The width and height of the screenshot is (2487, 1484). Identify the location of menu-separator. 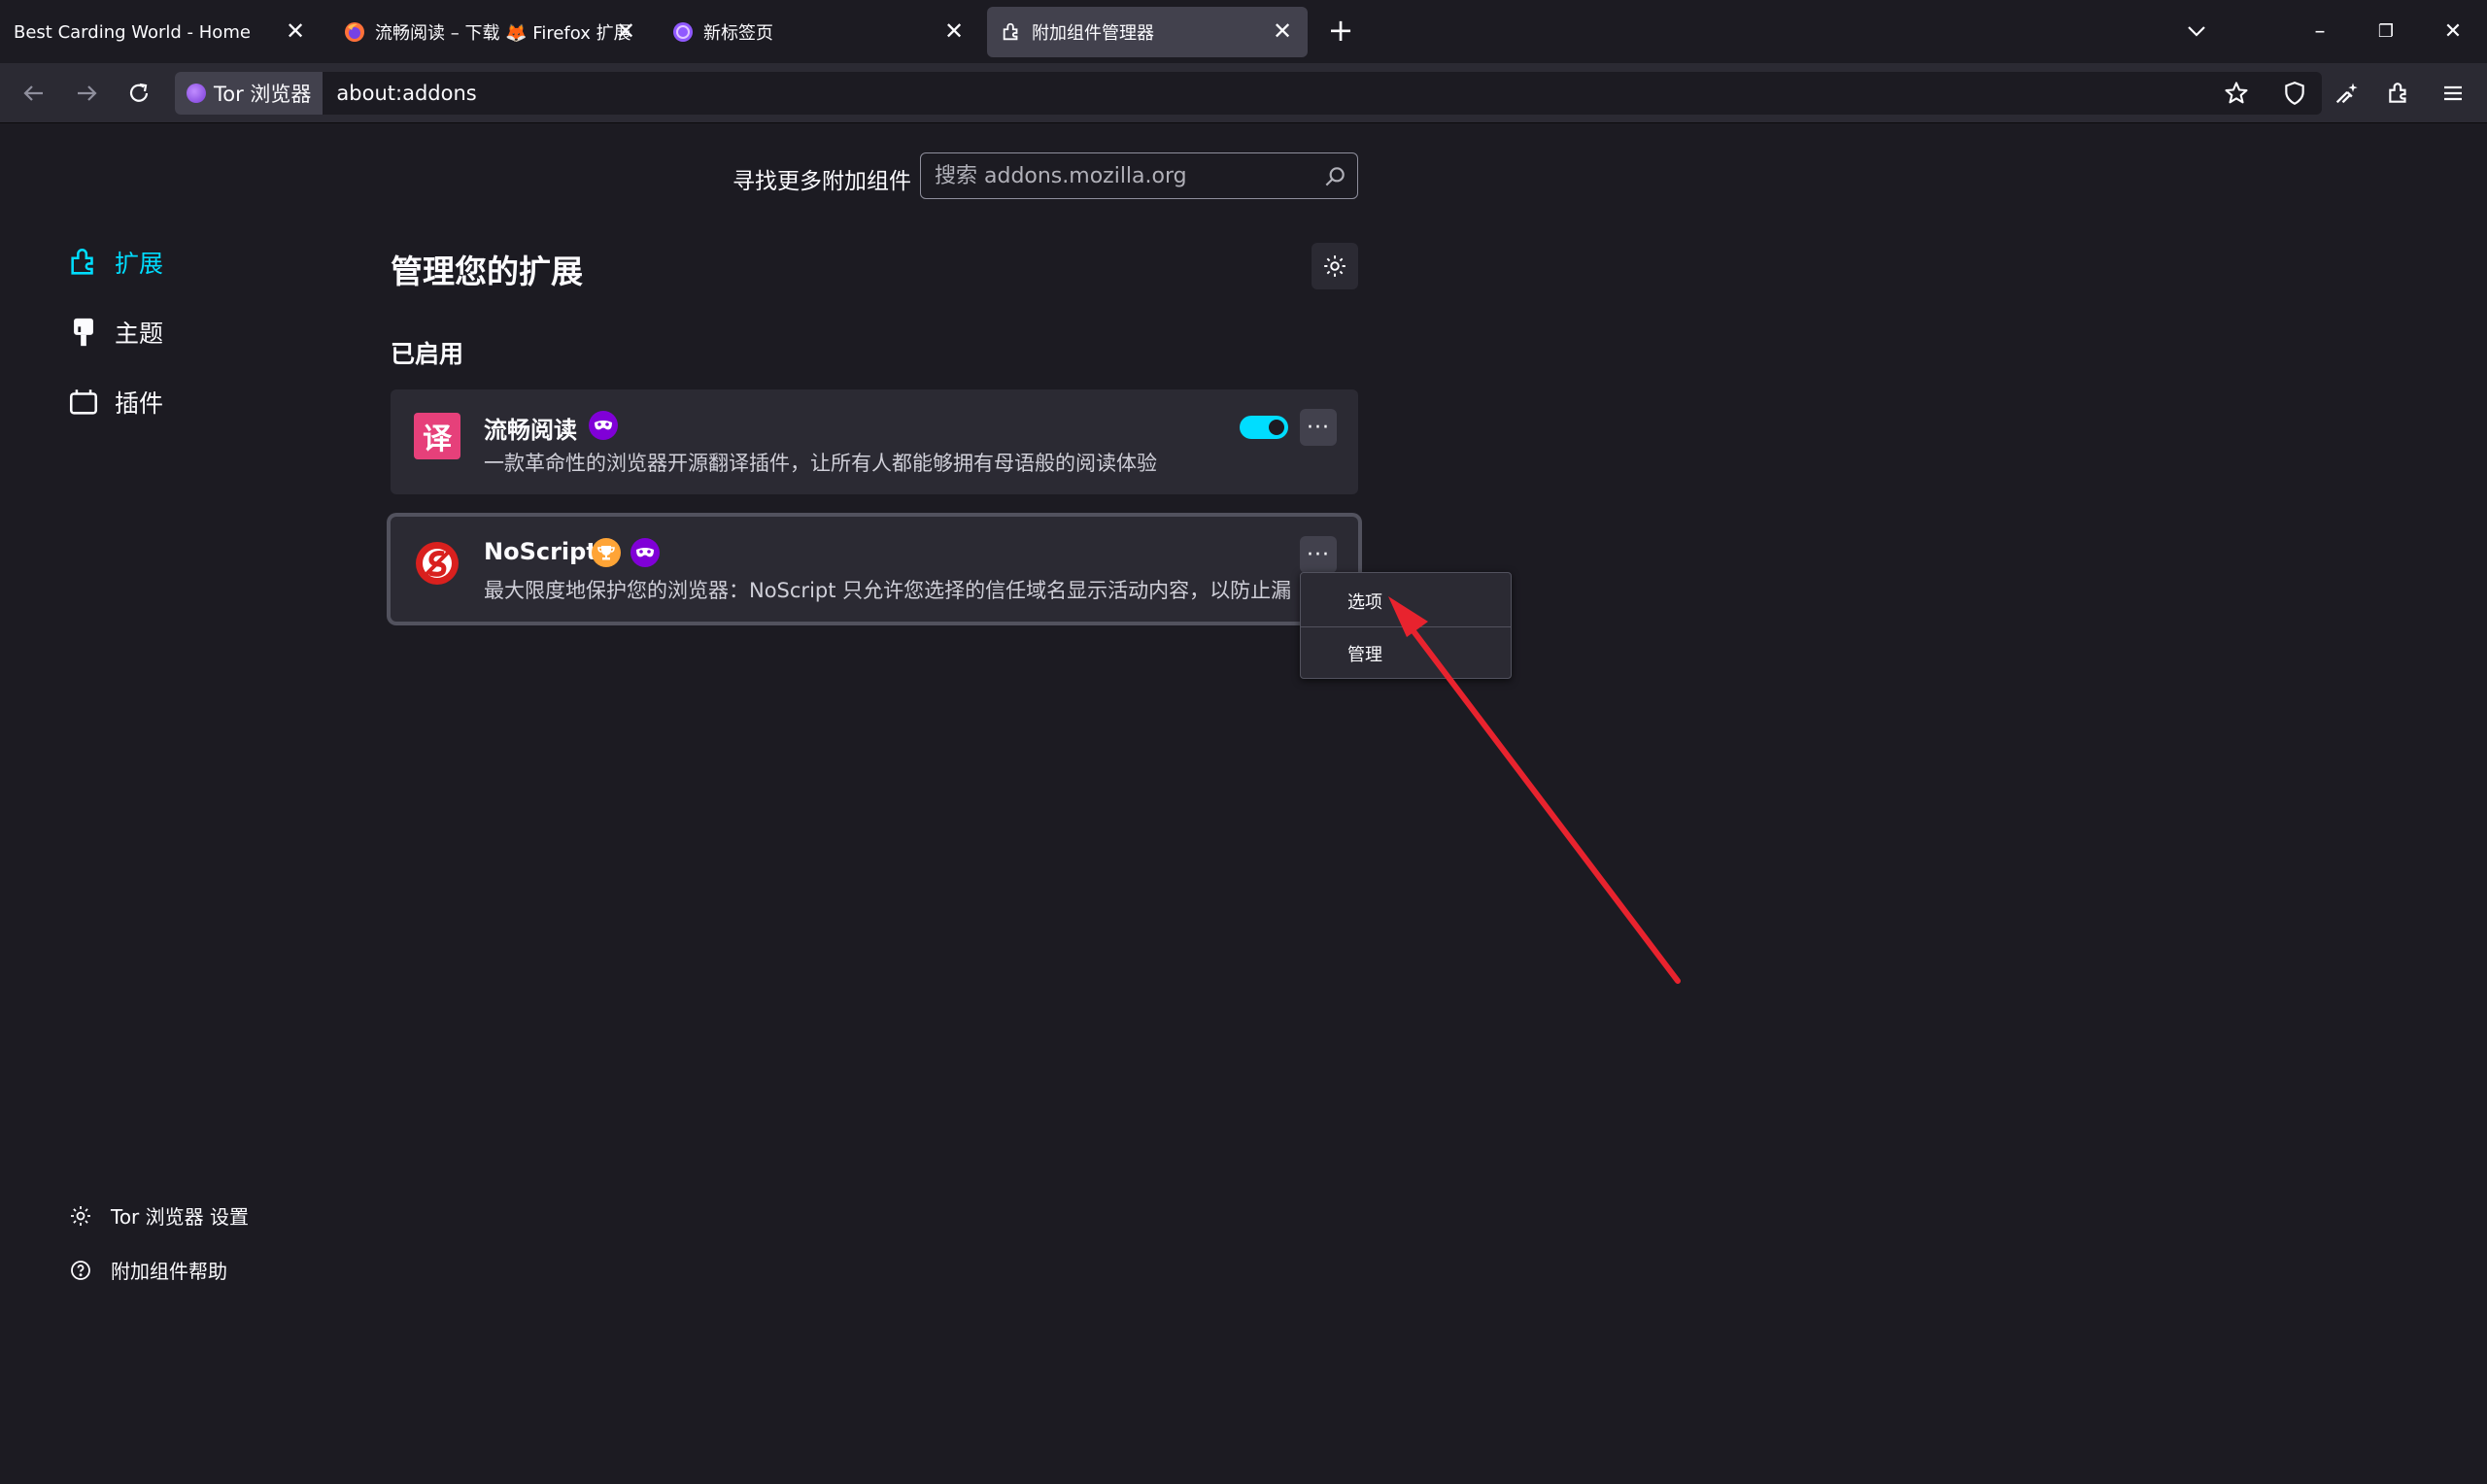
(1406, 627).